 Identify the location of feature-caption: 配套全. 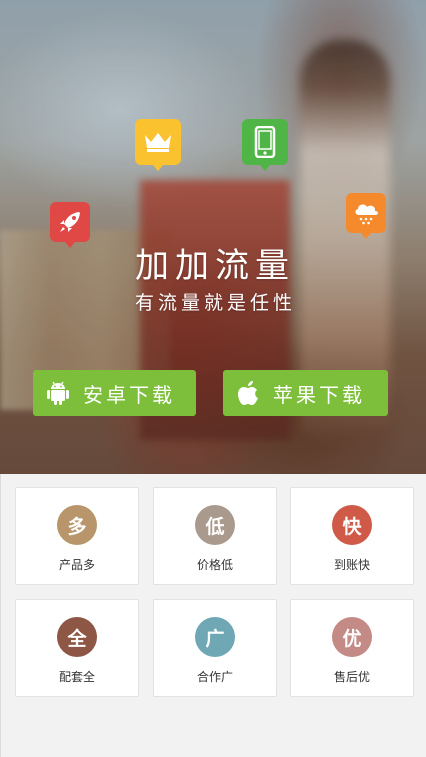
(76, 677).